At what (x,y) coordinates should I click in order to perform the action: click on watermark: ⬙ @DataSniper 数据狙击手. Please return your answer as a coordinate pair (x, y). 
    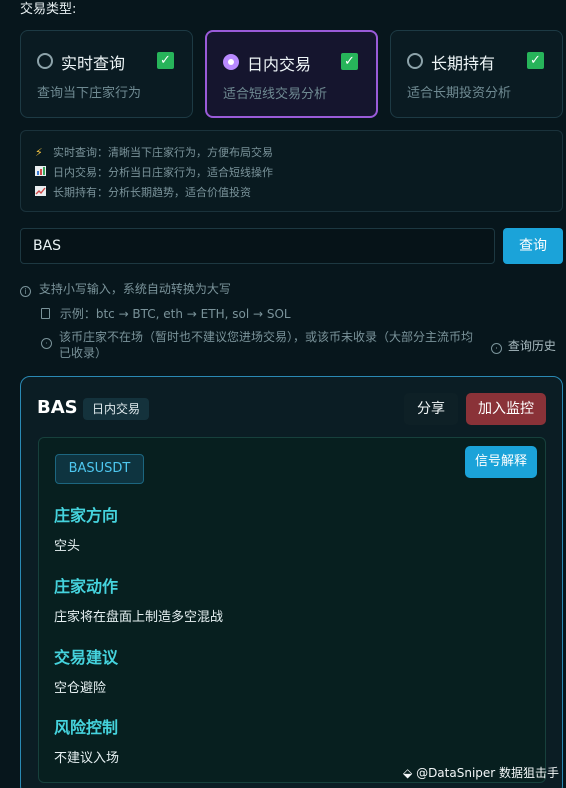
    Looking at the image, I should click on (481, 773).